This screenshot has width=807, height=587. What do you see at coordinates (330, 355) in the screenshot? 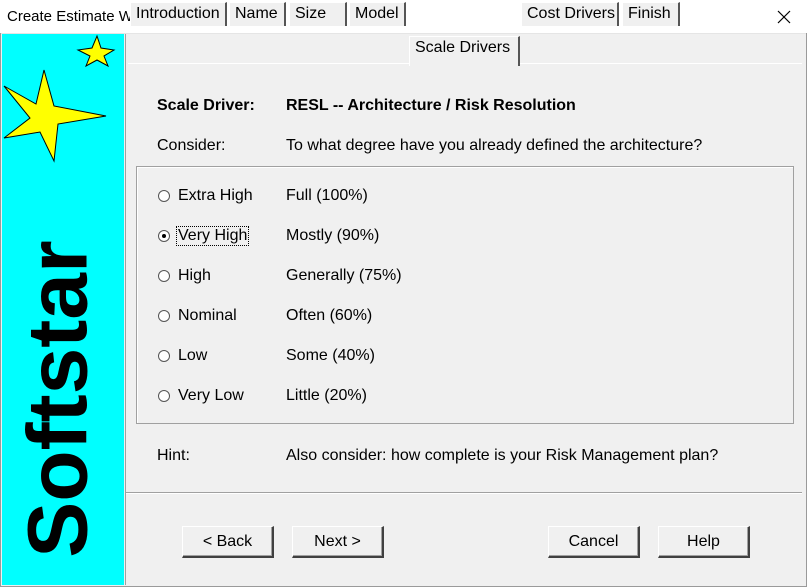
I see `rating-description: Some (40%)` at bounding box center [330, 355].